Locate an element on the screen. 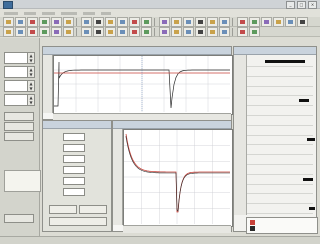 The width and height of the screenshot is (320, 244). top-vertical-scale is located at coordinates (48, 84).